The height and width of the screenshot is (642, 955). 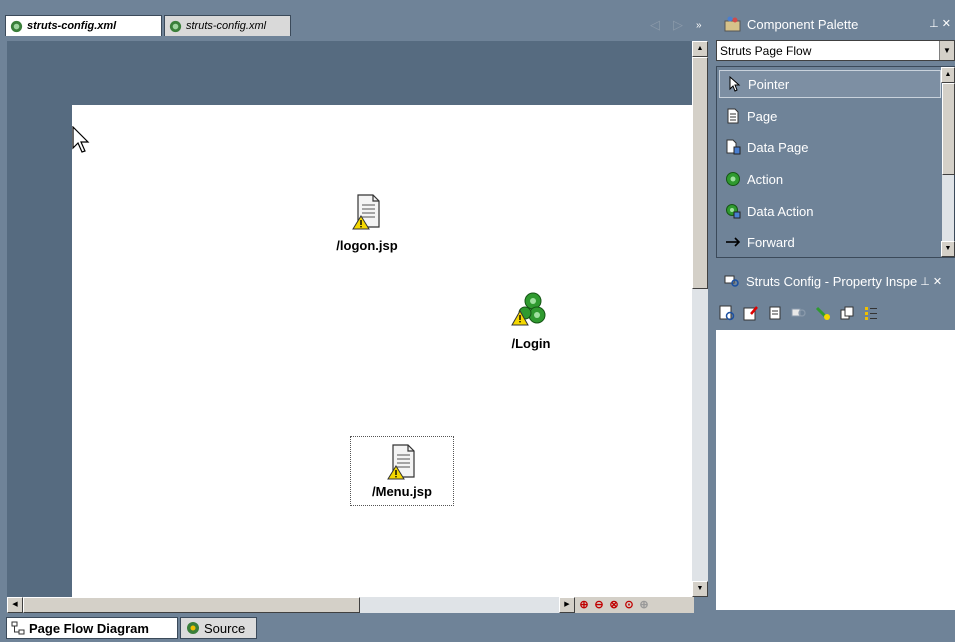 I want to click on tab-struts-config: struts-config.xml, so click(x=227, y=25).